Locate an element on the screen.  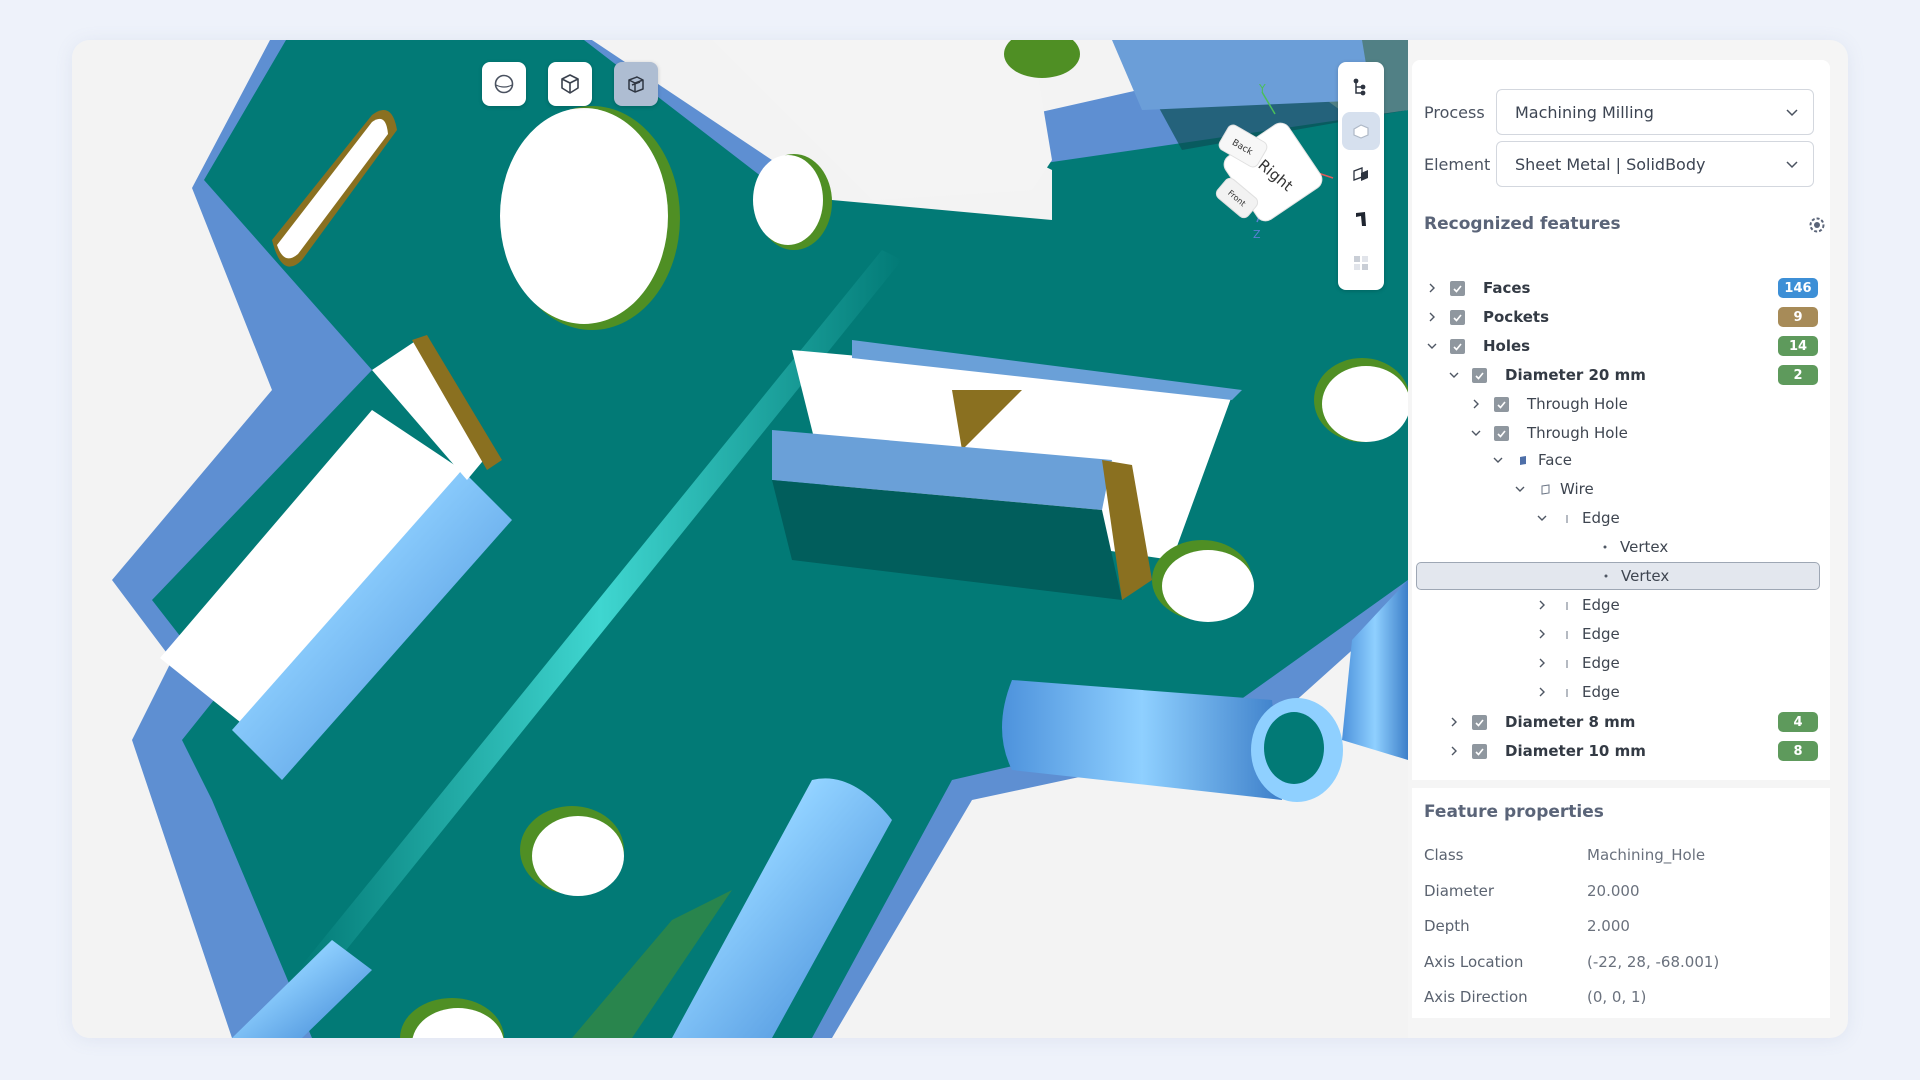
tree-item-label: Wire is located at coordinates (1577, 489).